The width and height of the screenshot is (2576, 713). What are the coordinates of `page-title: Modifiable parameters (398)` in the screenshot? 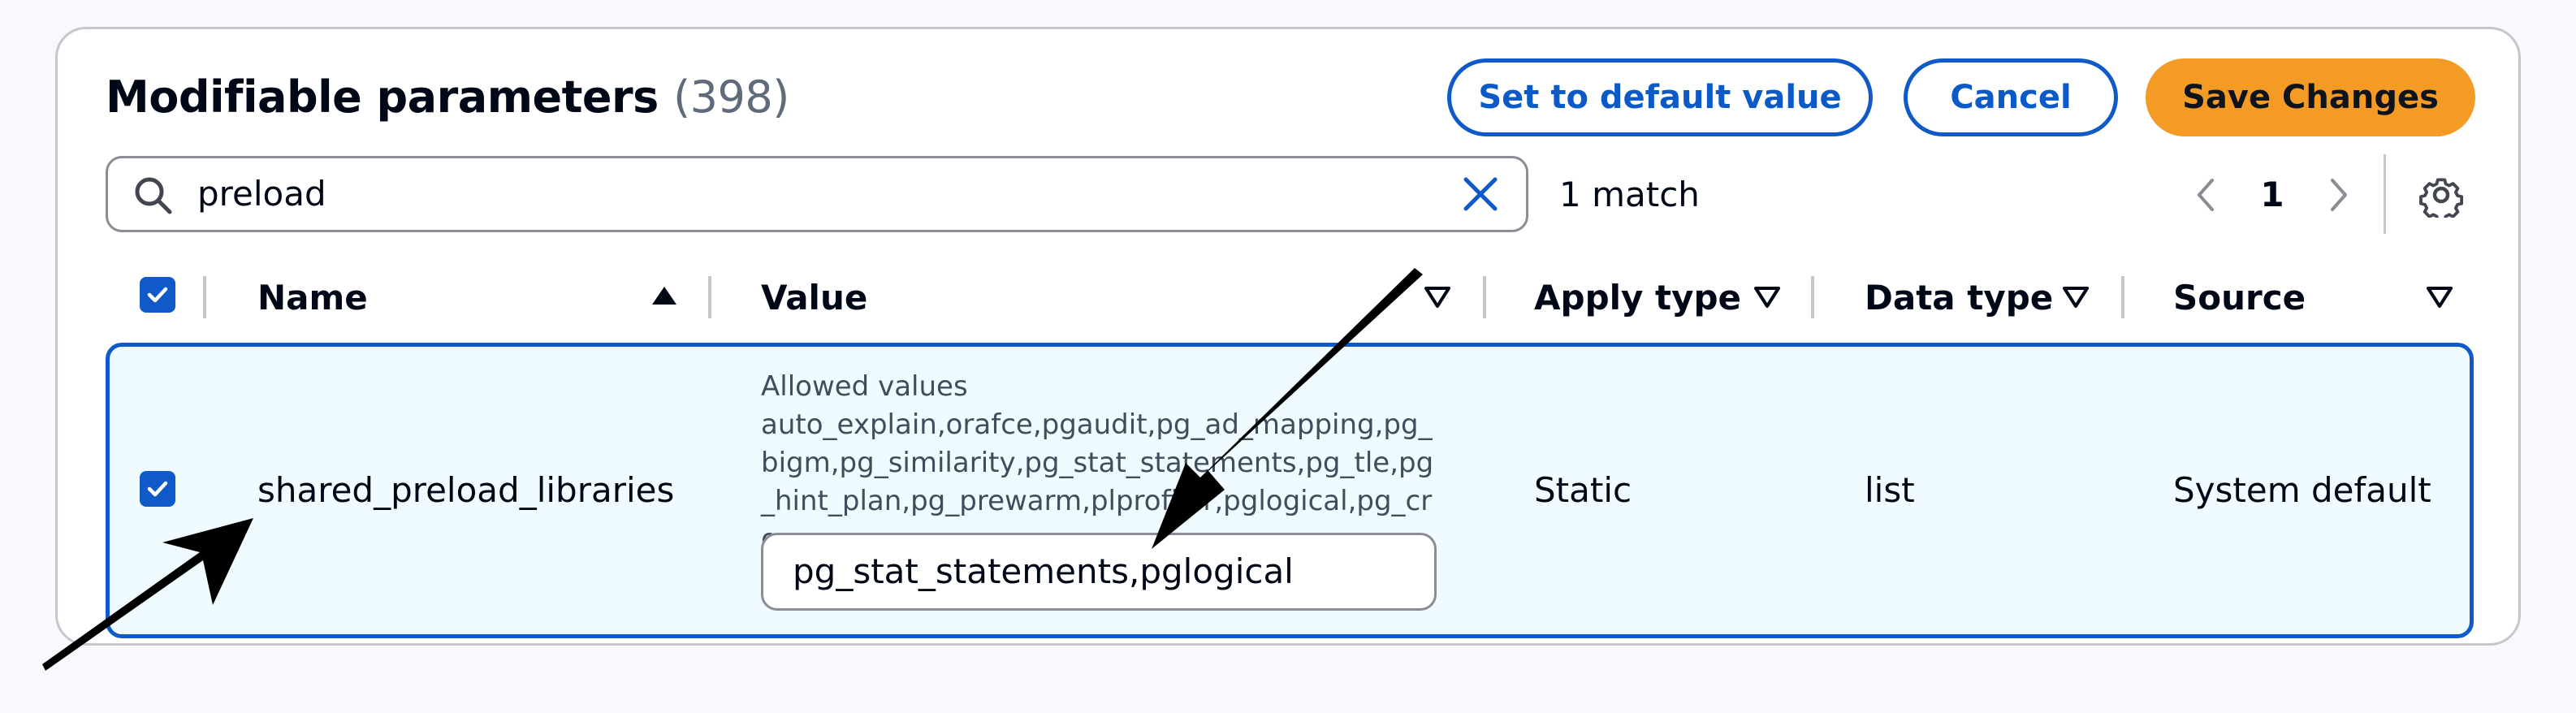 It's located at (448, 97).